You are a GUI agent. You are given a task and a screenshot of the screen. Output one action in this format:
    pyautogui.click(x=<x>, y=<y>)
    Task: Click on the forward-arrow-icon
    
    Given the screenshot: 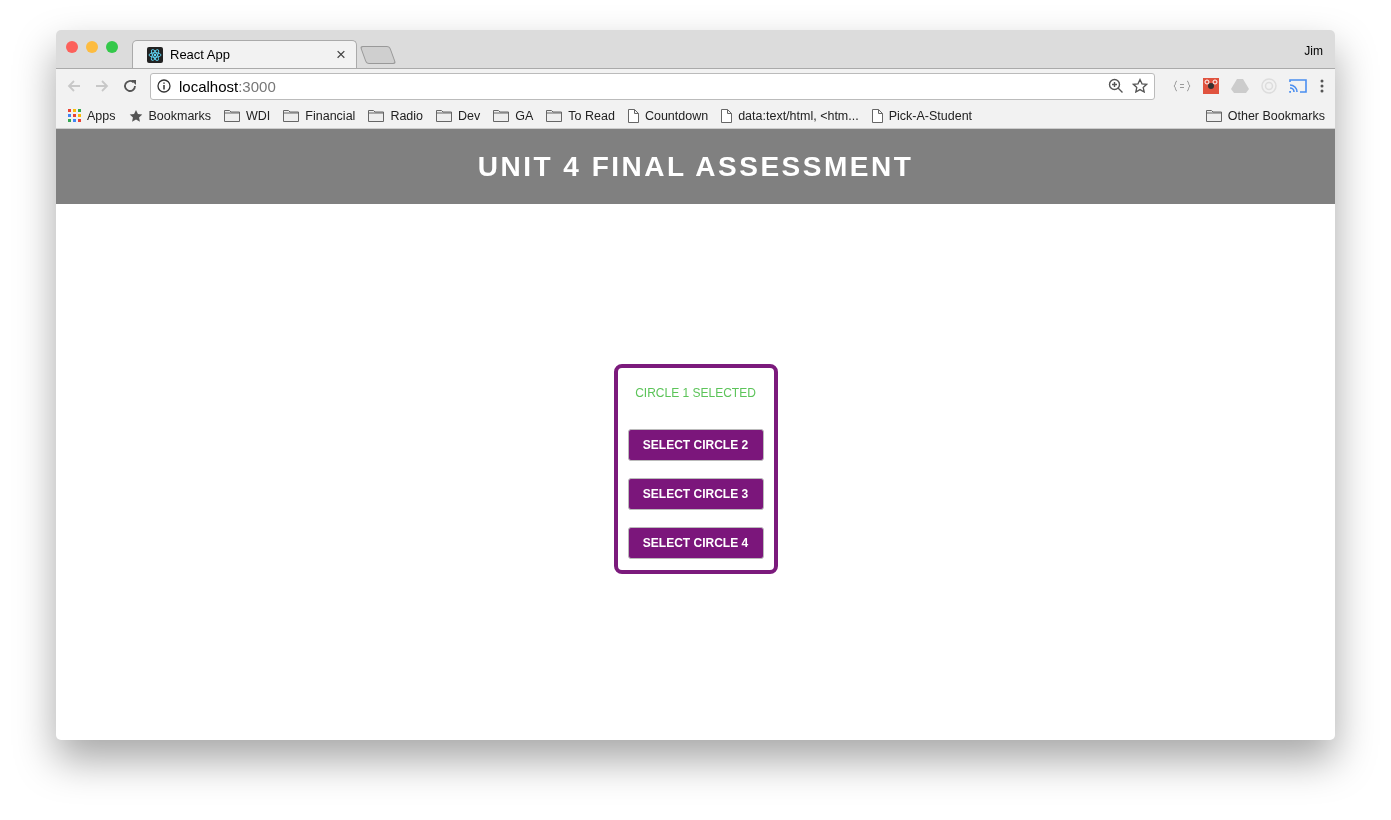 What is the action you would take?
    pyautogui.click(x=102, y=86)
    